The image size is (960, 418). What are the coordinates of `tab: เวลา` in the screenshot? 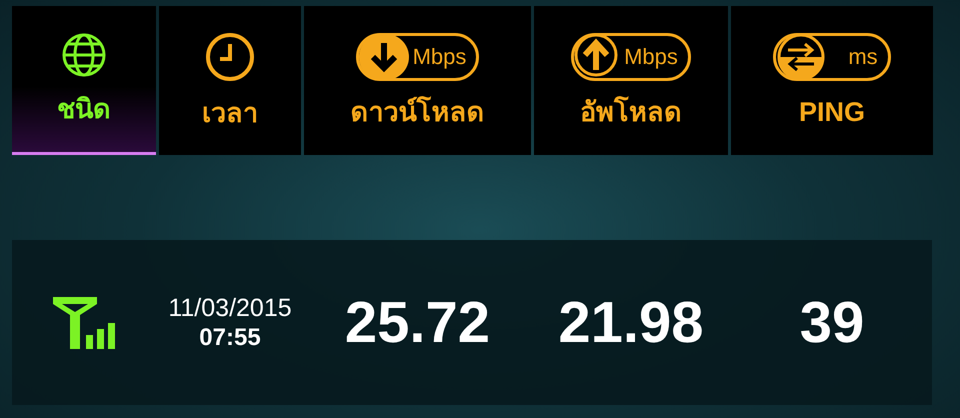 It's located at (230, 80).